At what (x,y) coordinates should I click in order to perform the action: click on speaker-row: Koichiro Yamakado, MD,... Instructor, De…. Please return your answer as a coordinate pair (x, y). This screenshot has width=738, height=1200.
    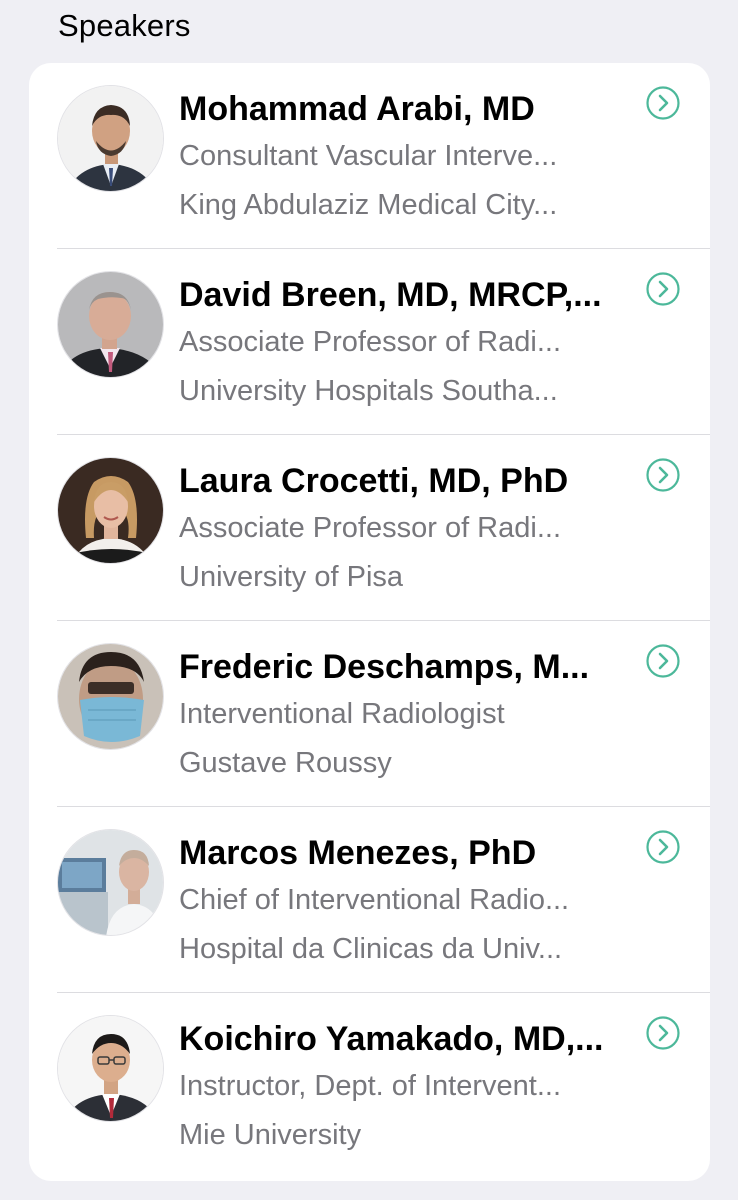
    Looking at the image, I should click on (369, 1086).